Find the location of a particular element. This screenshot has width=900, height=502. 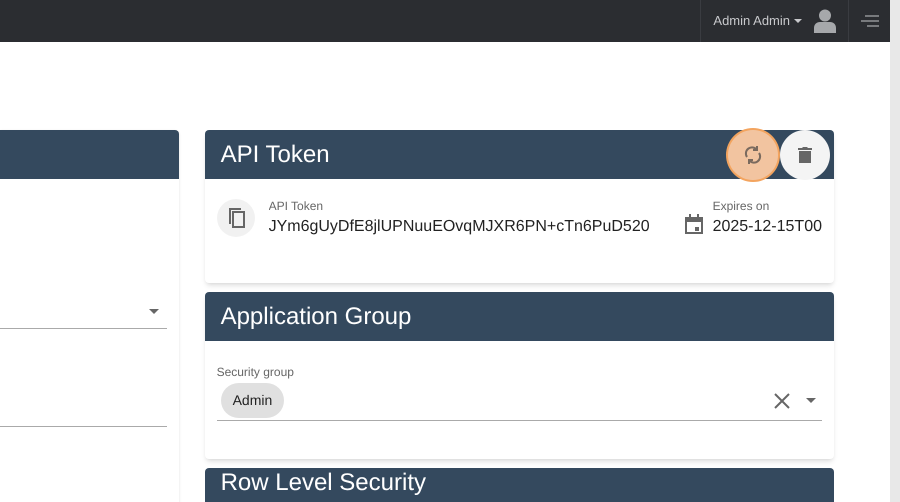

field-label: Expires on is located at coordinates (741, 206).